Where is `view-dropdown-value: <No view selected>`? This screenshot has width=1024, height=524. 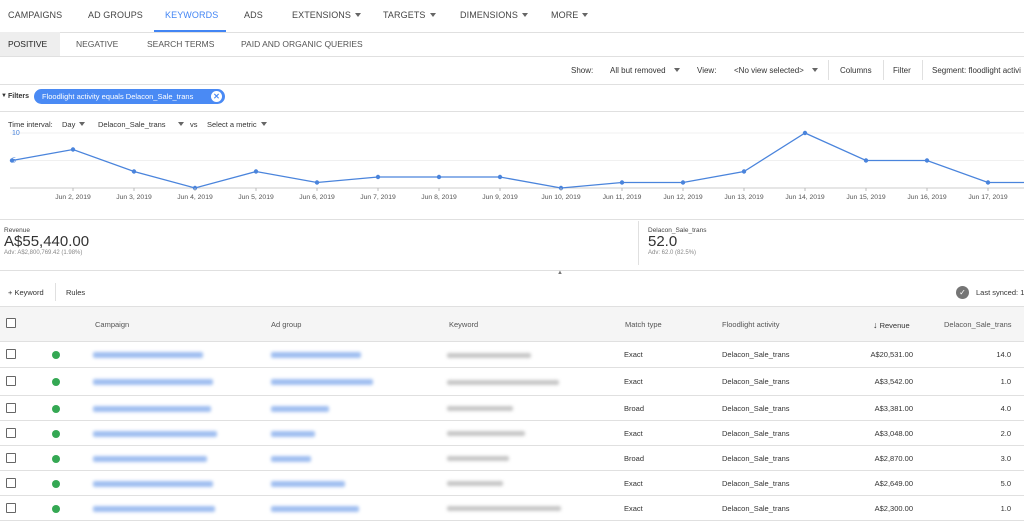
view-dropdown-value: <No view selected> is located at coordinates (769, 70).